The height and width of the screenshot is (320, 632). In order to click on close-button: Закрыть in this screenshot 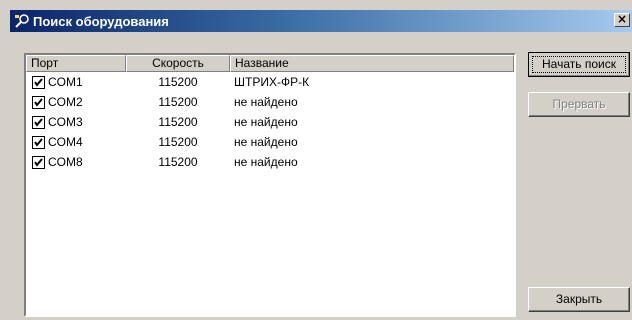, I will do `click(579, 299)`.